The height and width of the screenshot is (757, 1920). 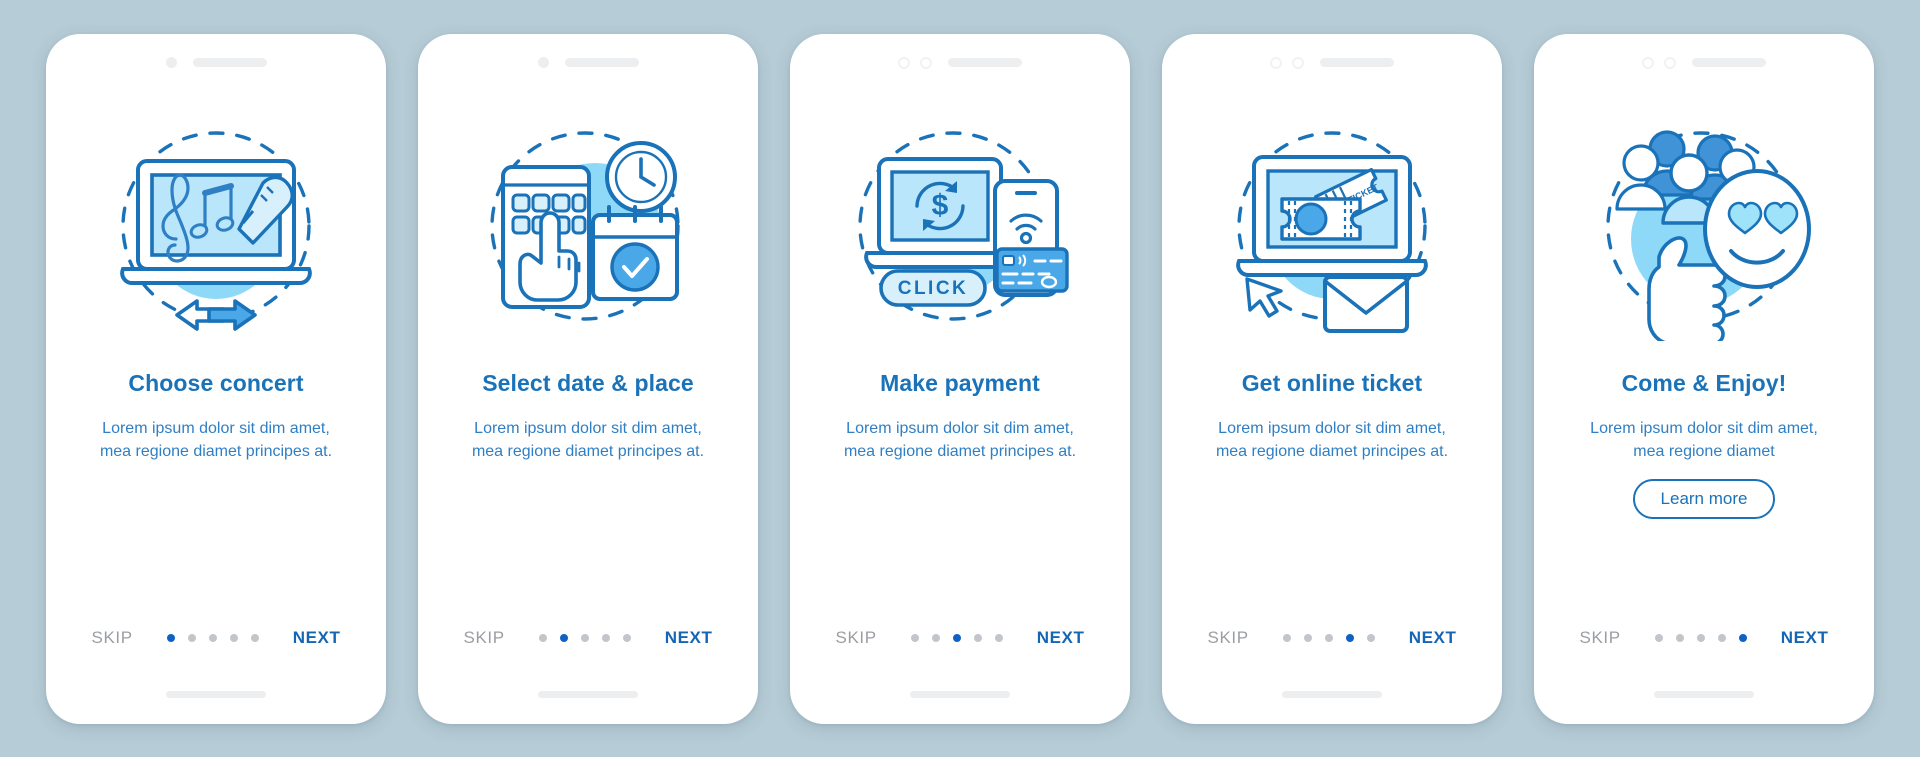 What do you see at coordinates (960, 382) in the screenshot?
I see `screen-title: Make payment` at bounding box center [960, 382].